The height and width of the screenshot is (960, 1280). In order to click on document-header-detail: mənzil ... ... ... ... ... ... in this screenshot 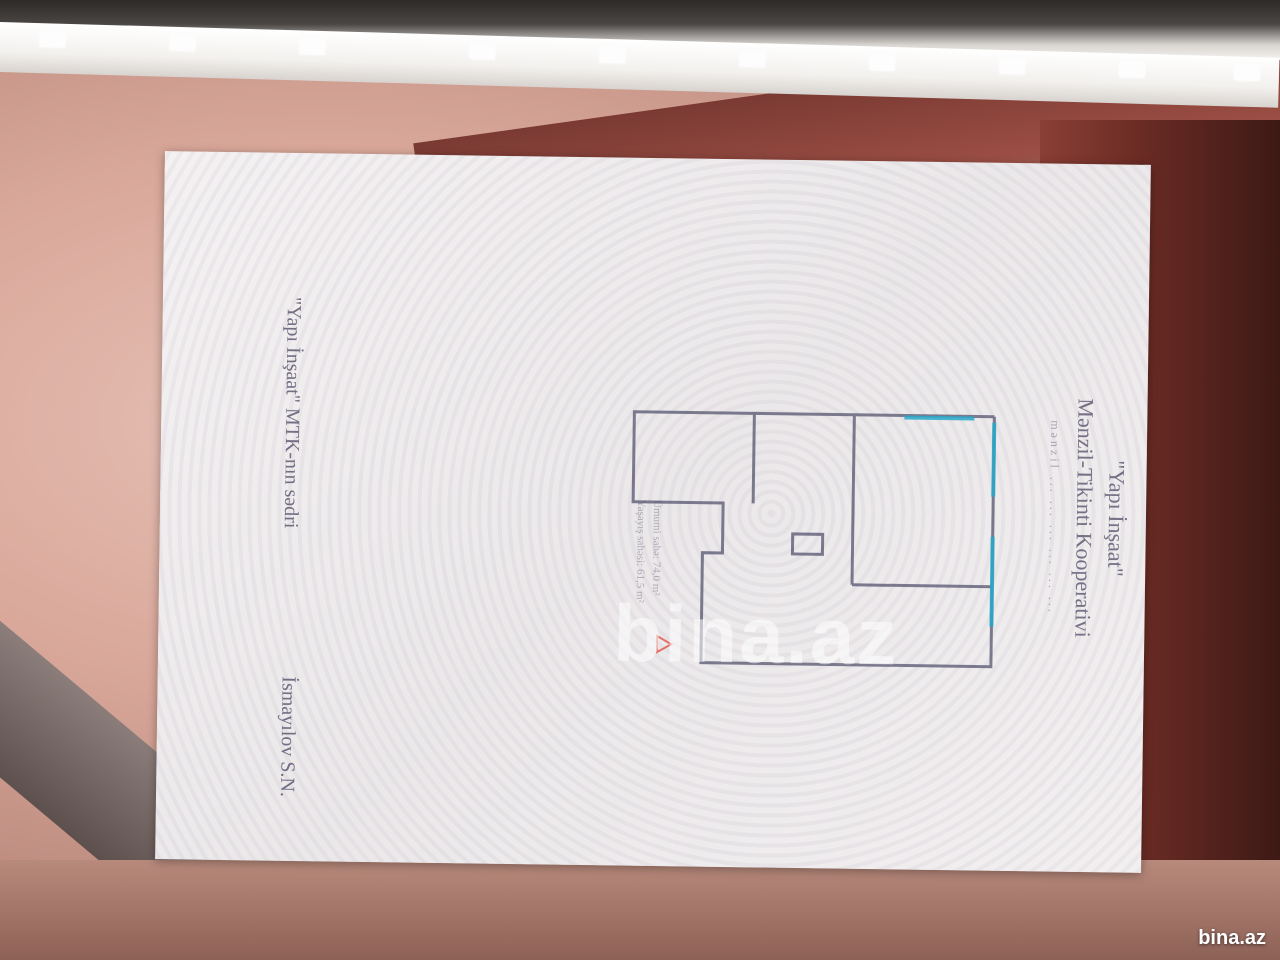, I will do `click(1054, 518)`.